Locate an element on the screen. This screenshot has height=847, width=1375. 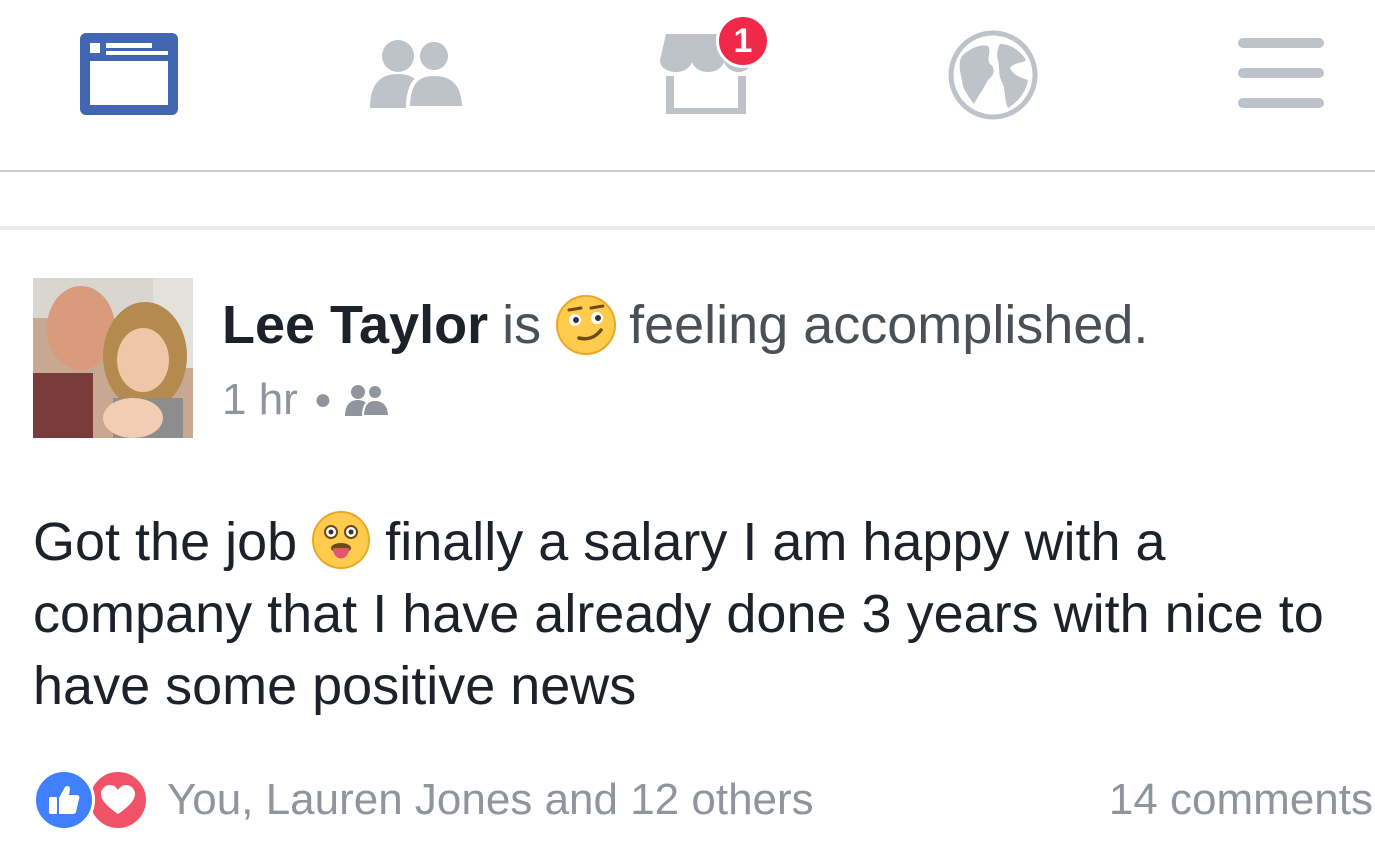
avatar-photo is located at coordinates (113, 358).